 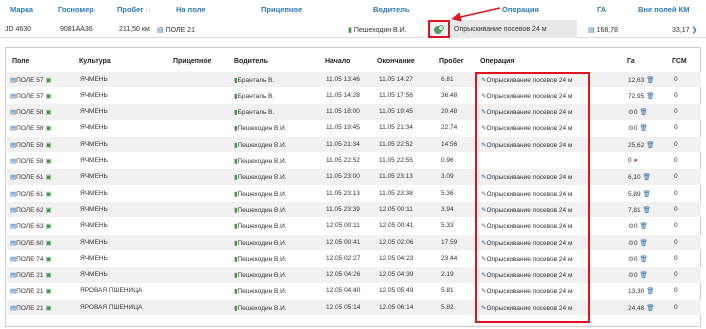 I want to click on row-nachalo: 12.05 04:40, so click(x=343, y=291).